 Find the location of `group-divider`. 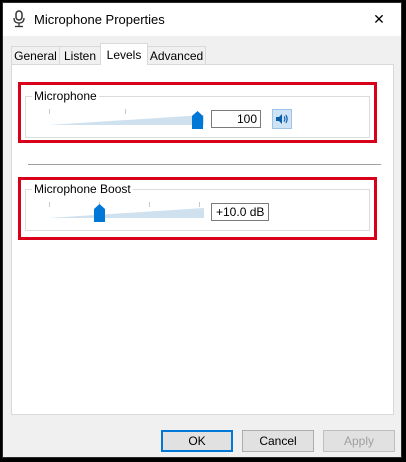

group-divider is located at coordinates (204, 164).